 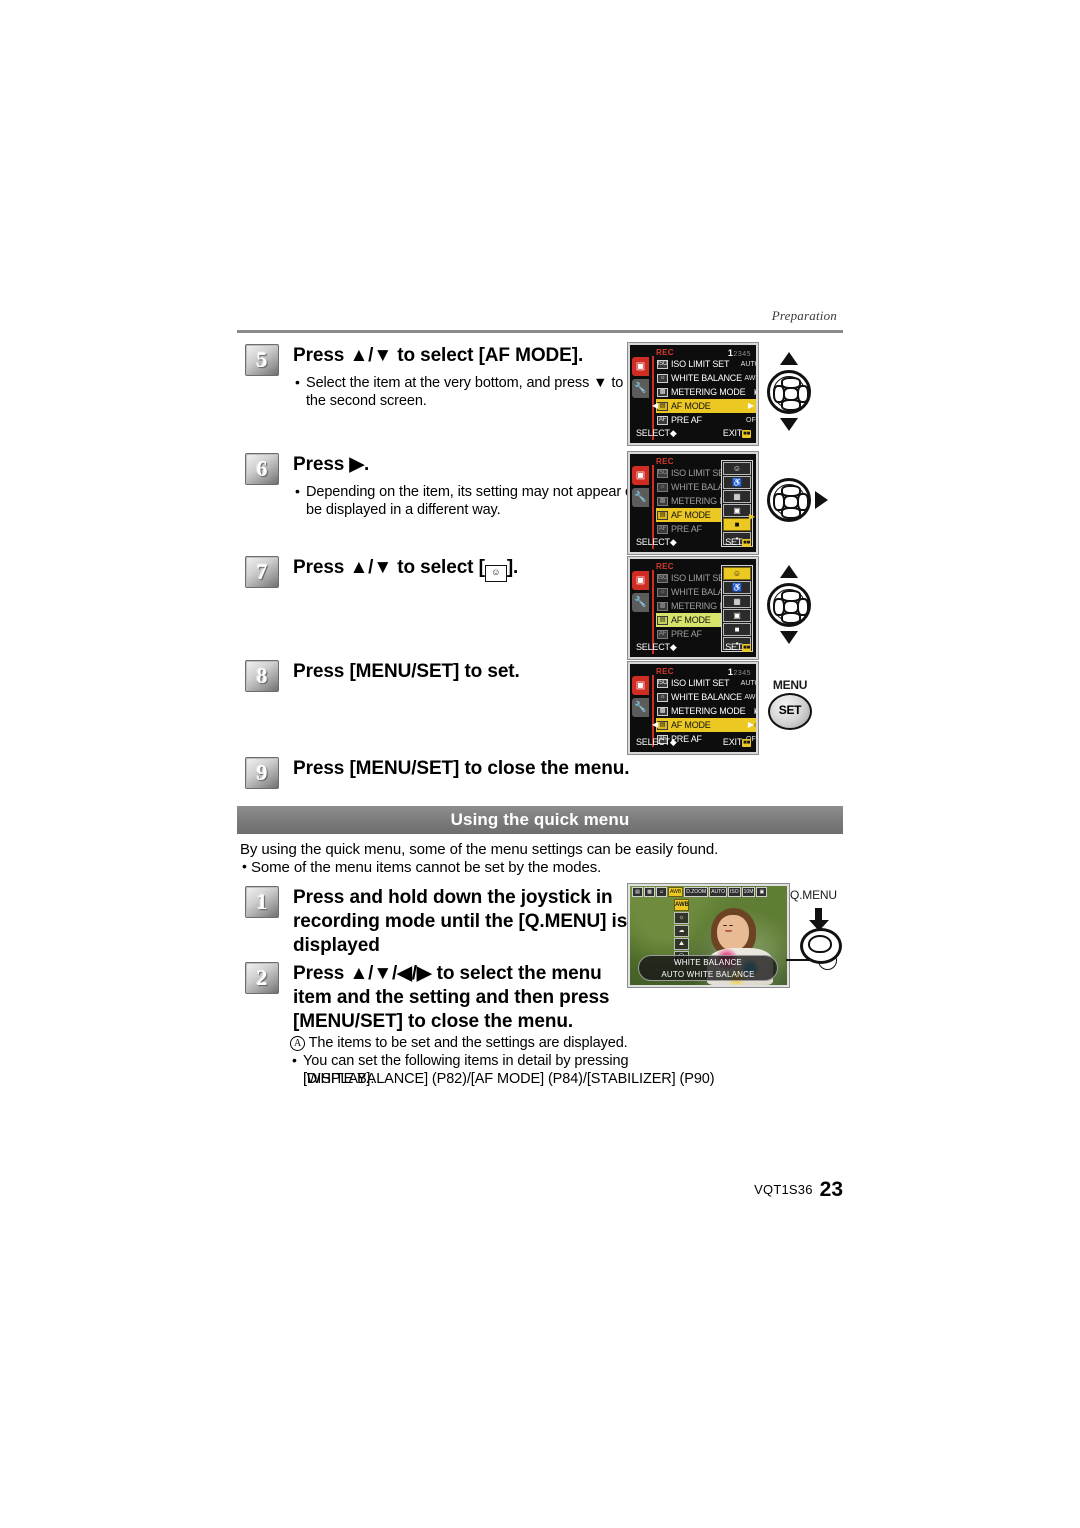 What do you see at coordinates (789, 605) in the screenshot?
I see `joystick-updown-icon-step7` at bounding box center [789, 605].